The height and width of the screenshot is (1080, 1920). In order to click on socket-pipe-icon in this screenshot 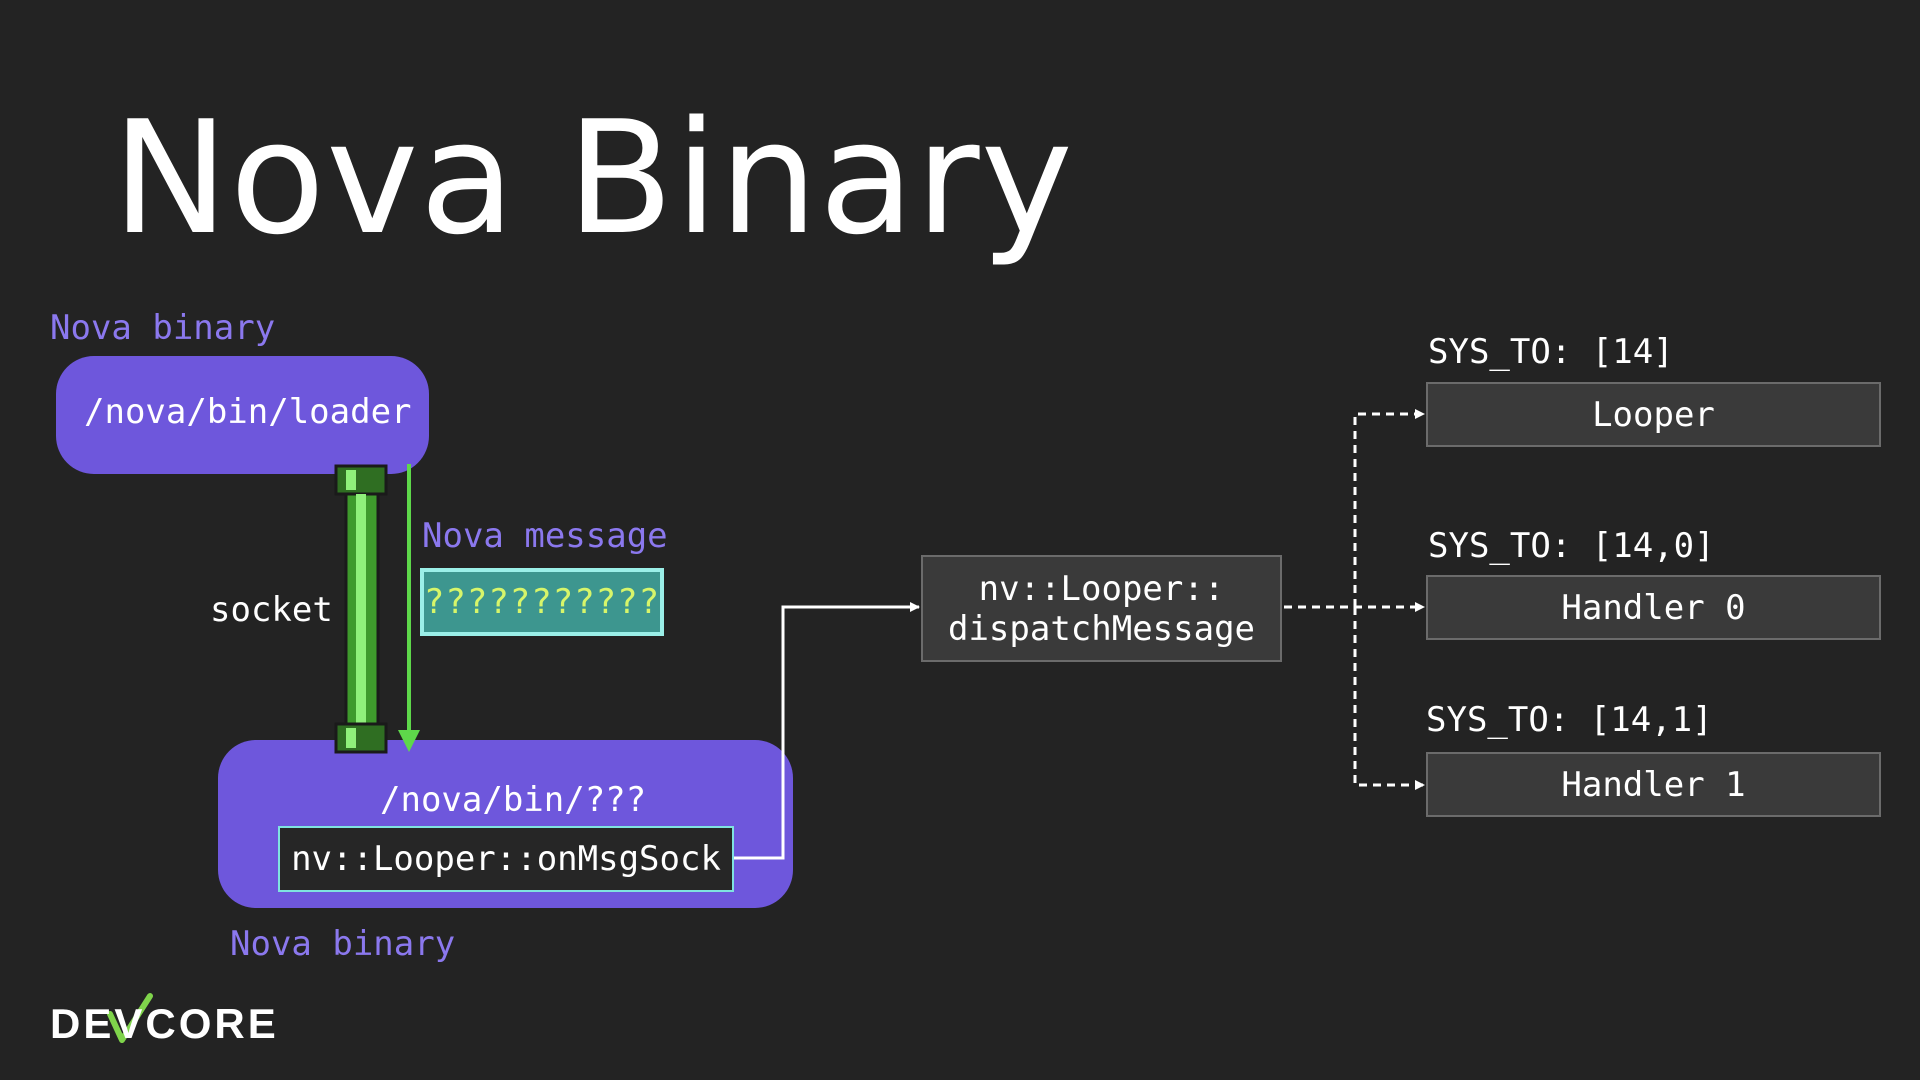, I will do `click(361, 609)`.